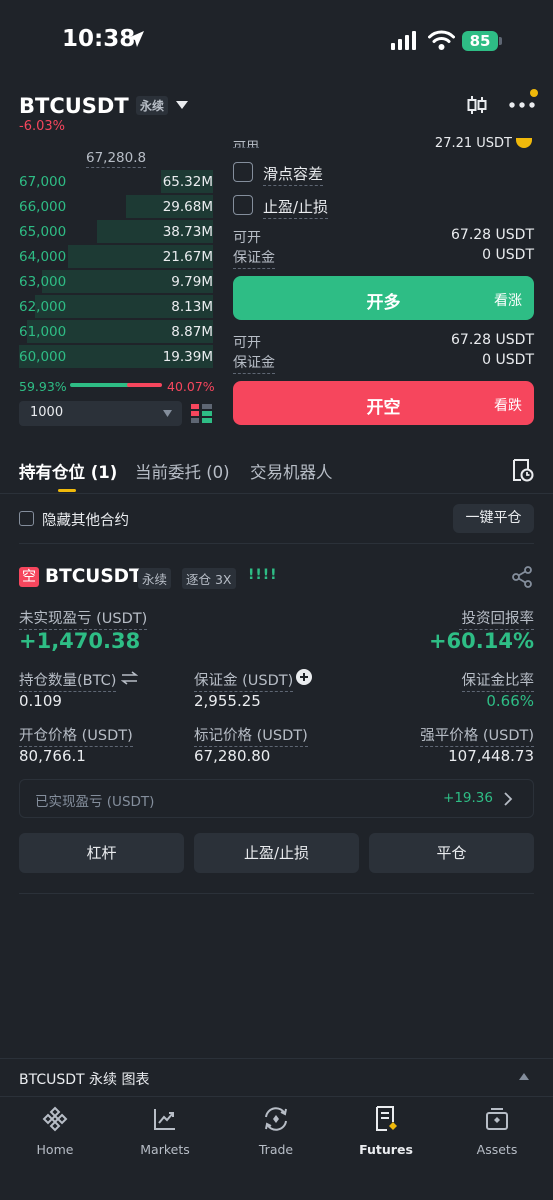 This screenshot has height=1200, width=553. I want to click on wifi-icon, so click(441, 40).